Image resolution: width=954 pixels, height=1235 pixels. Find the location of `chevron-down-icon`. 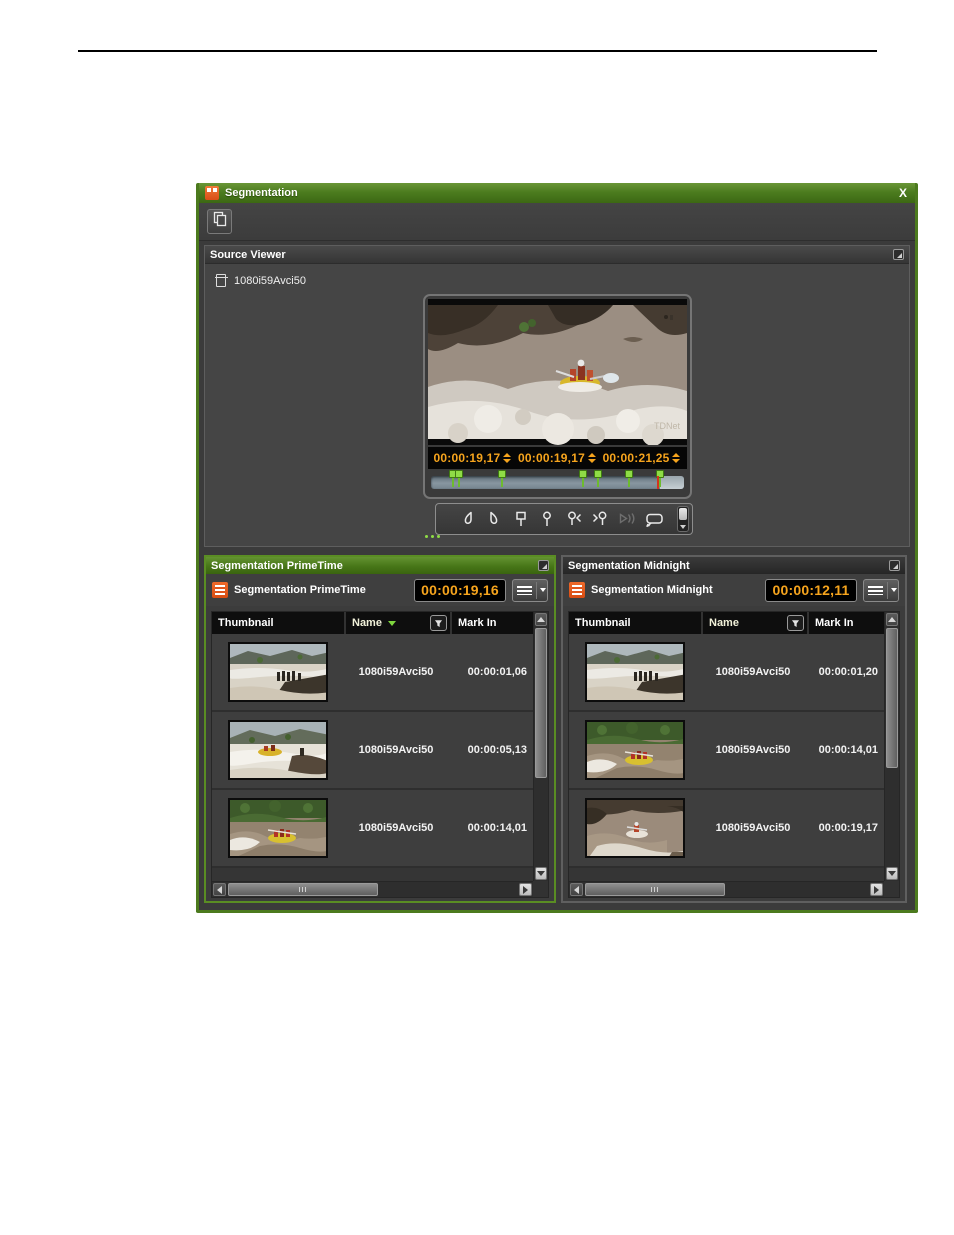

chevron-down-icon is located at coordinates (894, 590).